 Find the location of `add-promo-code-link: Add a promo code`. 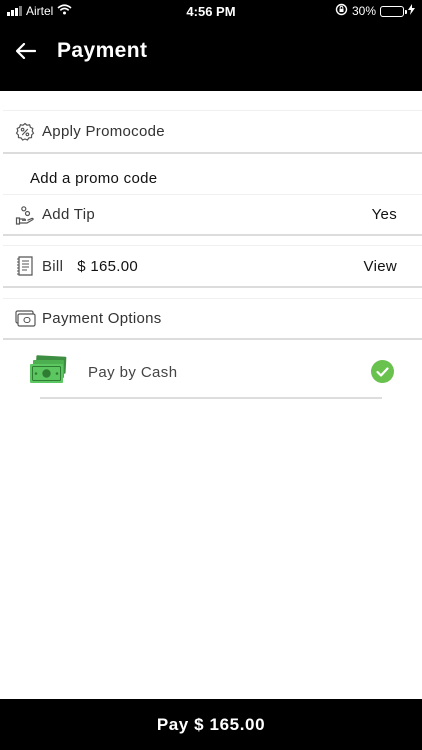

add-promo-code-link: Add a promo code is located at coordinates (93, 178).